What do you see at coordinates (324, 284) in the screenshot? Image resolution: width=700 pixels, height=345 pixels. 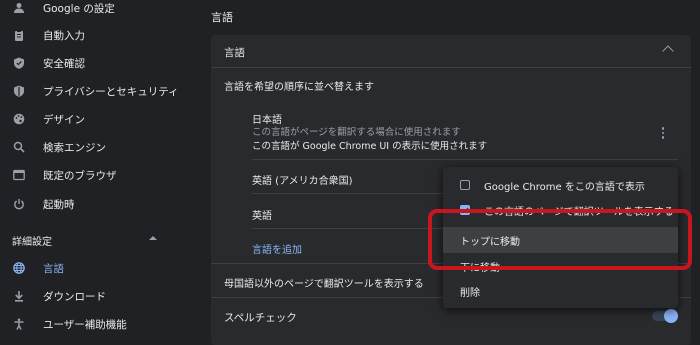 I see `offer-translate-label: 母国語以外のページで翻訳ツールを表示する` at bounding box center [324, 284].